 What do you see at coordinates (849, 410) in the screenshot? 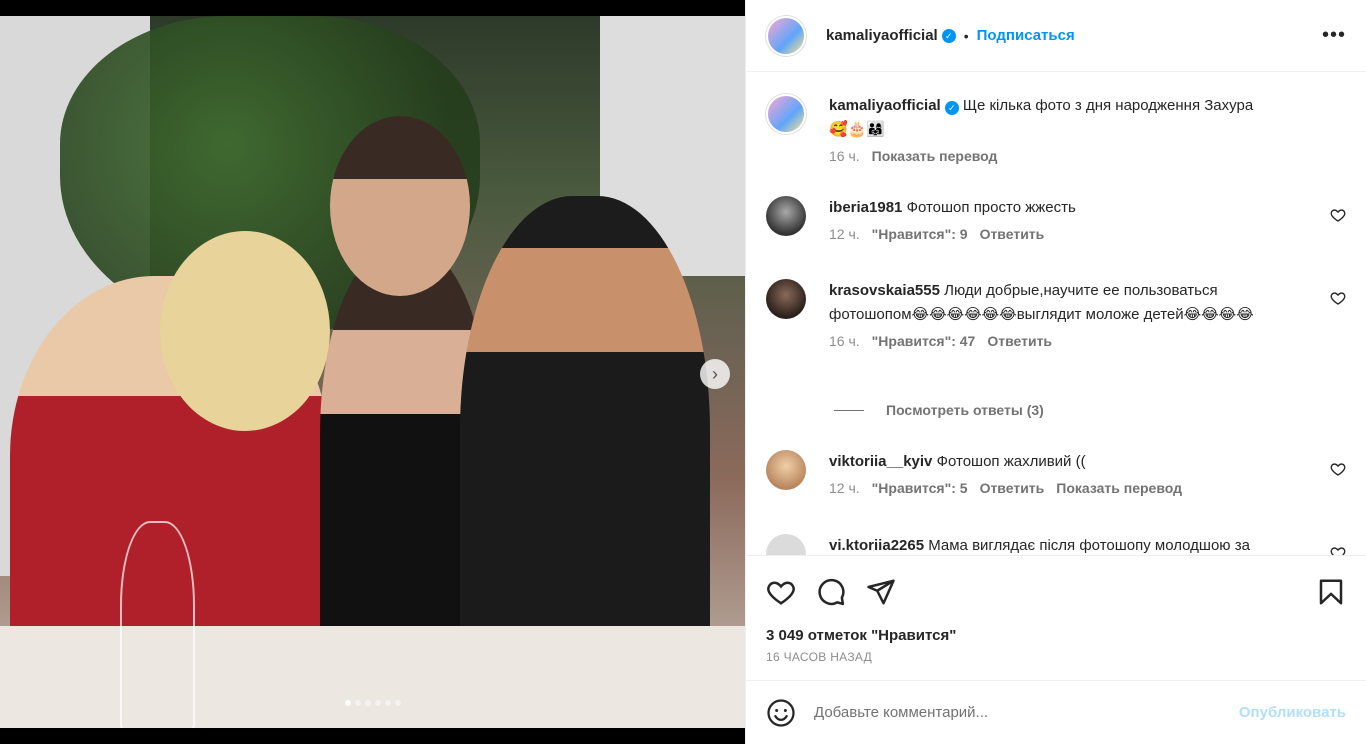
I see `view-replies-line` at bounding box center [849, 410].